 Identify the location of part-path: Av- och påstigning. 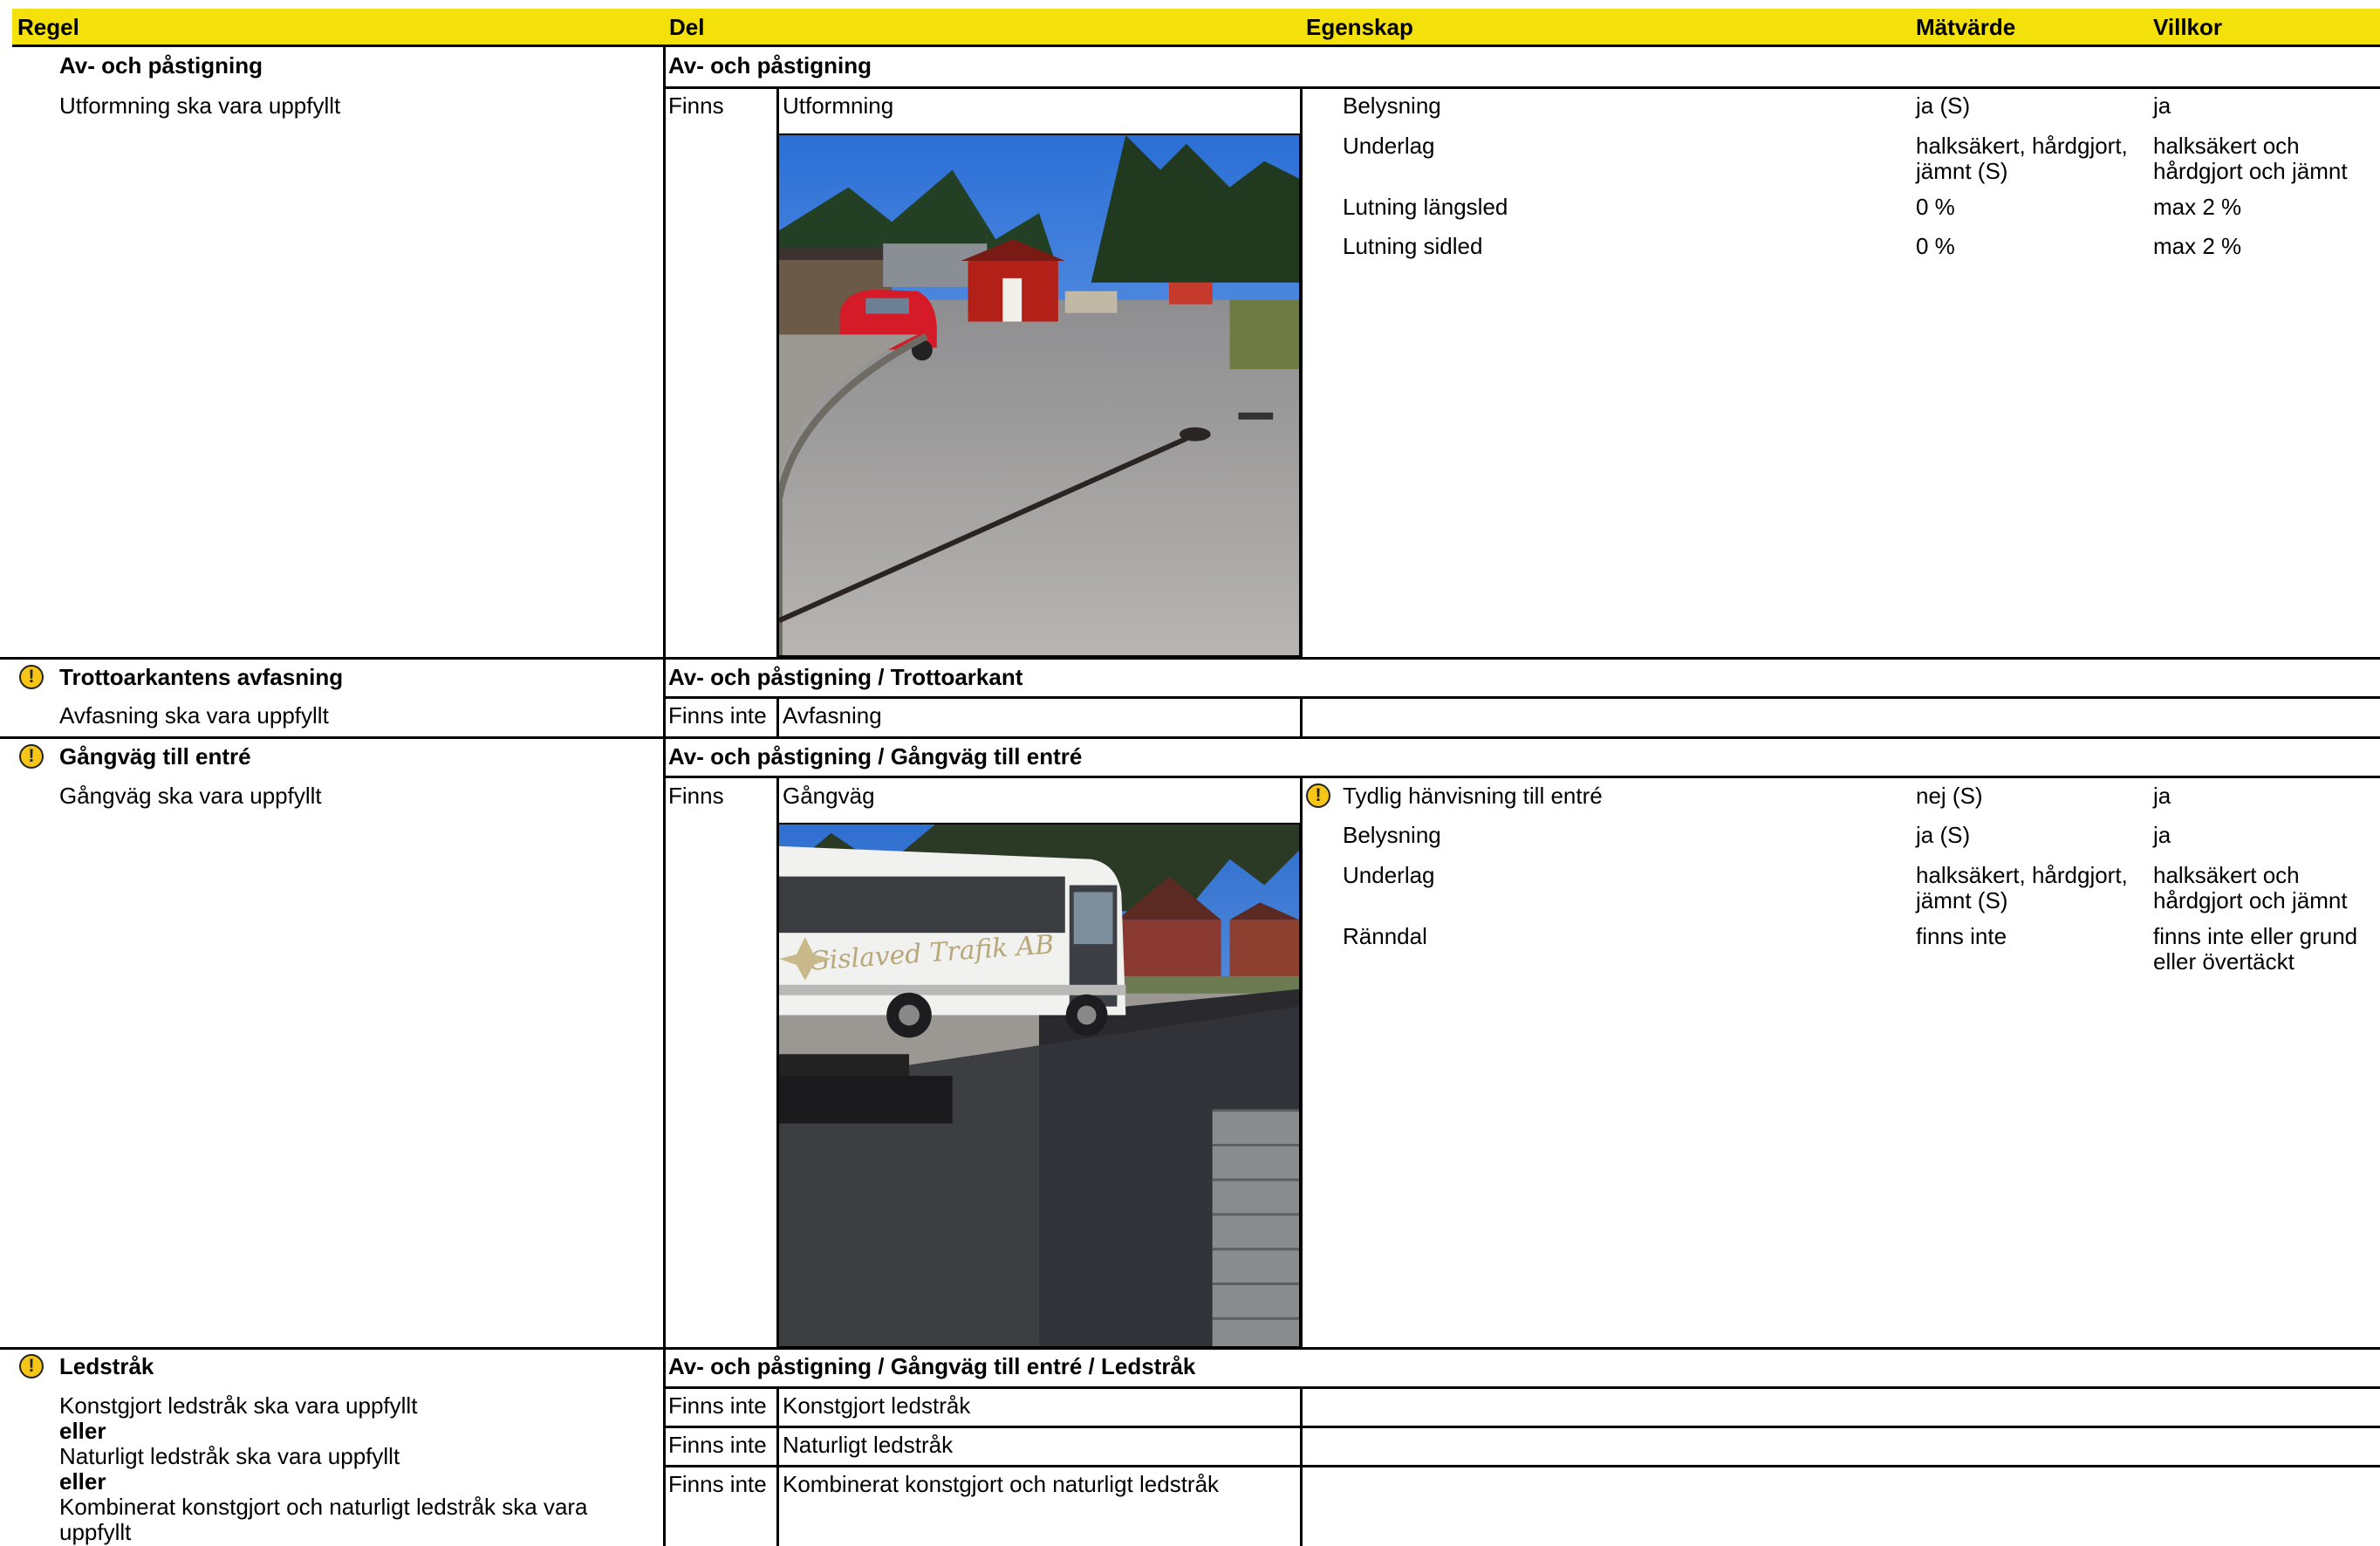
(770, 65).